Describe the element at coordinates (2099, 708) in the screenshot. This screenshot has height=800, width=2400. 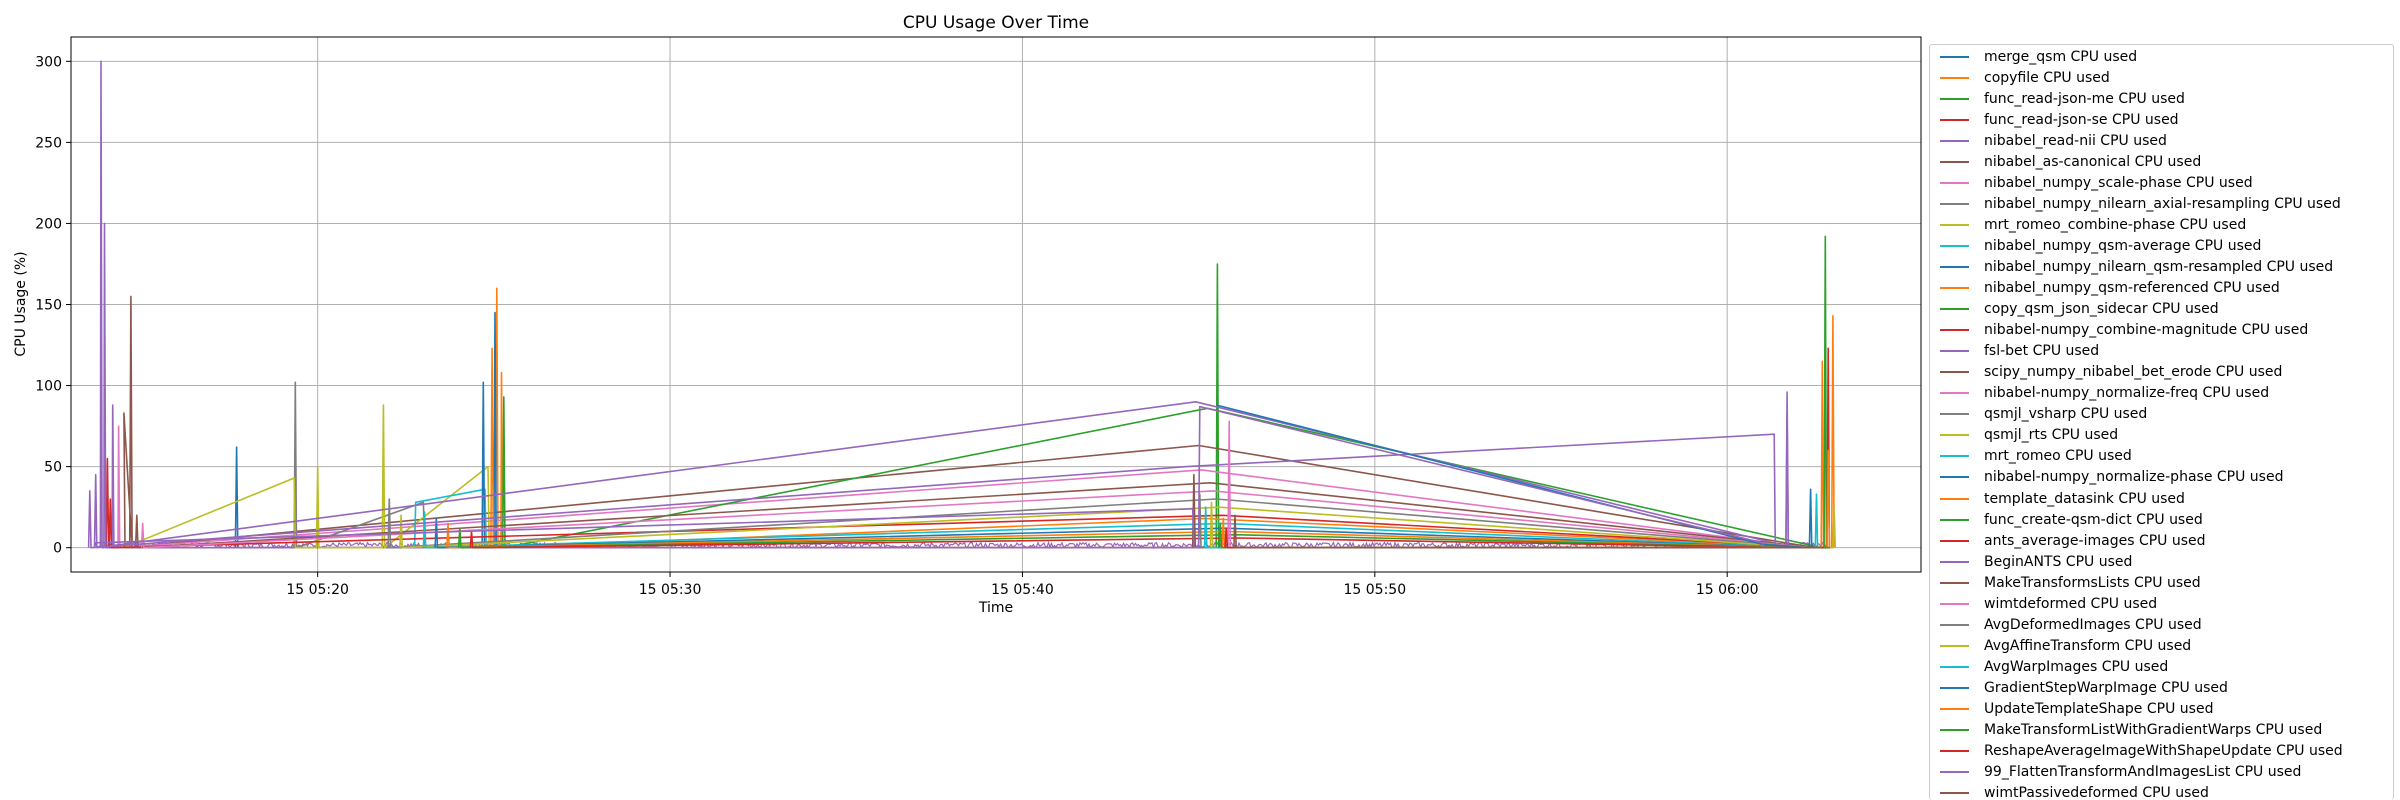
I see `legend-label: UpdateTemplateShape CPU used` at that location.